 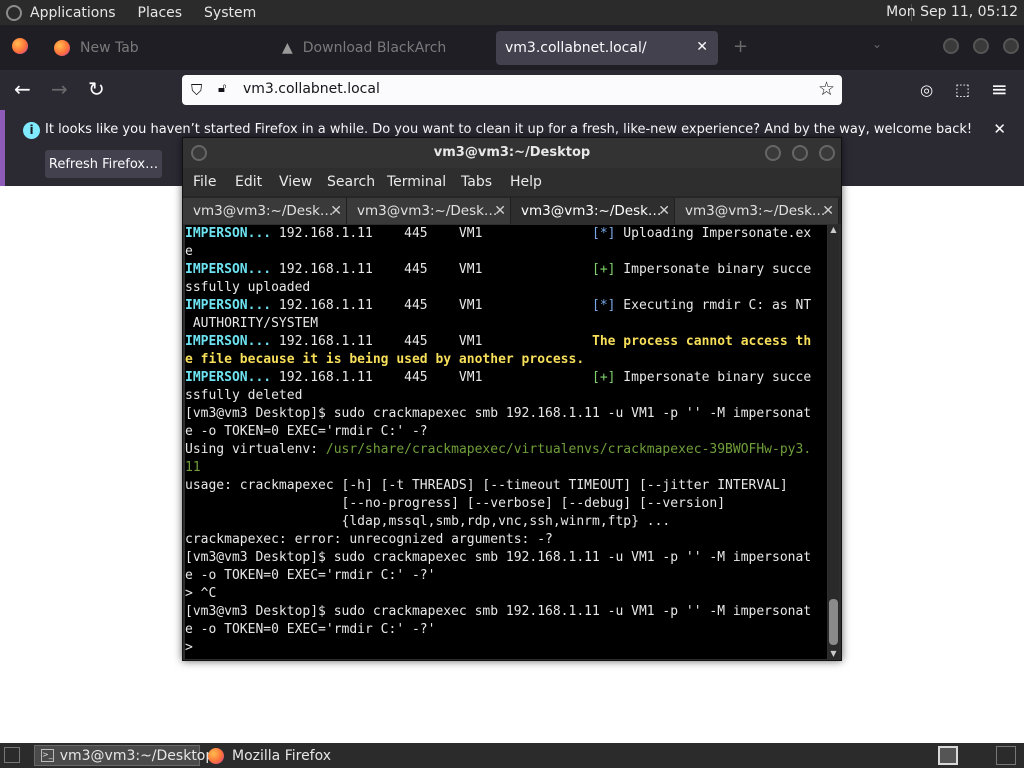 I want to click on firefox-view-icon, so click(x=20, y=46).